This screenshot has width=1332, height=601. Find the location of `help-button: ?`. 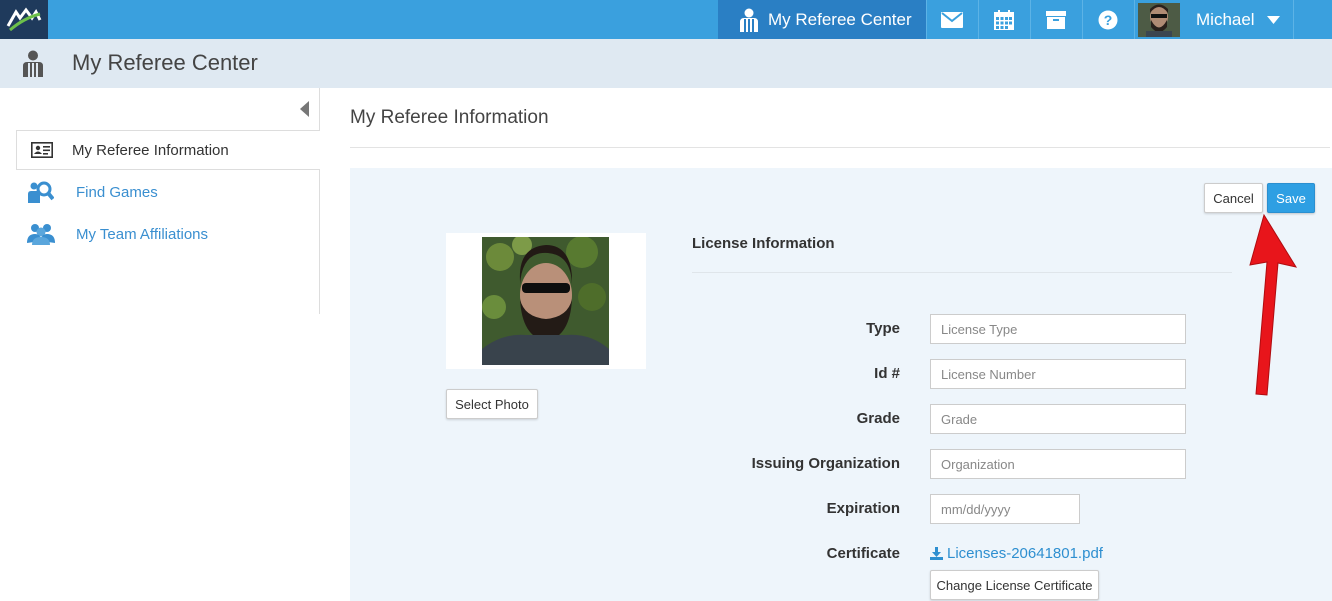

help-button: ? is located at coordinates (1107, 19).